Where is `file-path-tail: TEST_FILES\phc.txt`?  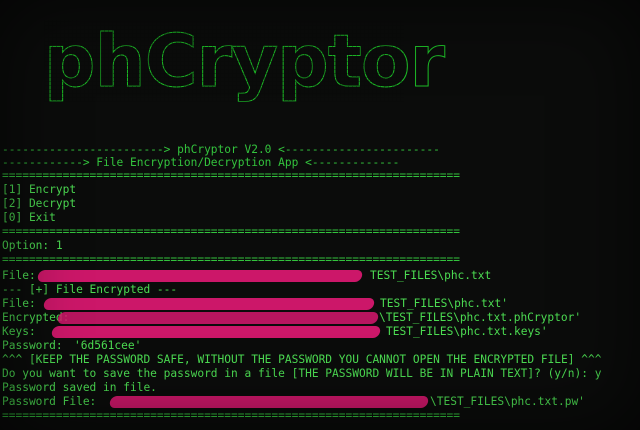 file-path-tail: TEST_FILES\phc.txt is located at coordinates (431, 275).